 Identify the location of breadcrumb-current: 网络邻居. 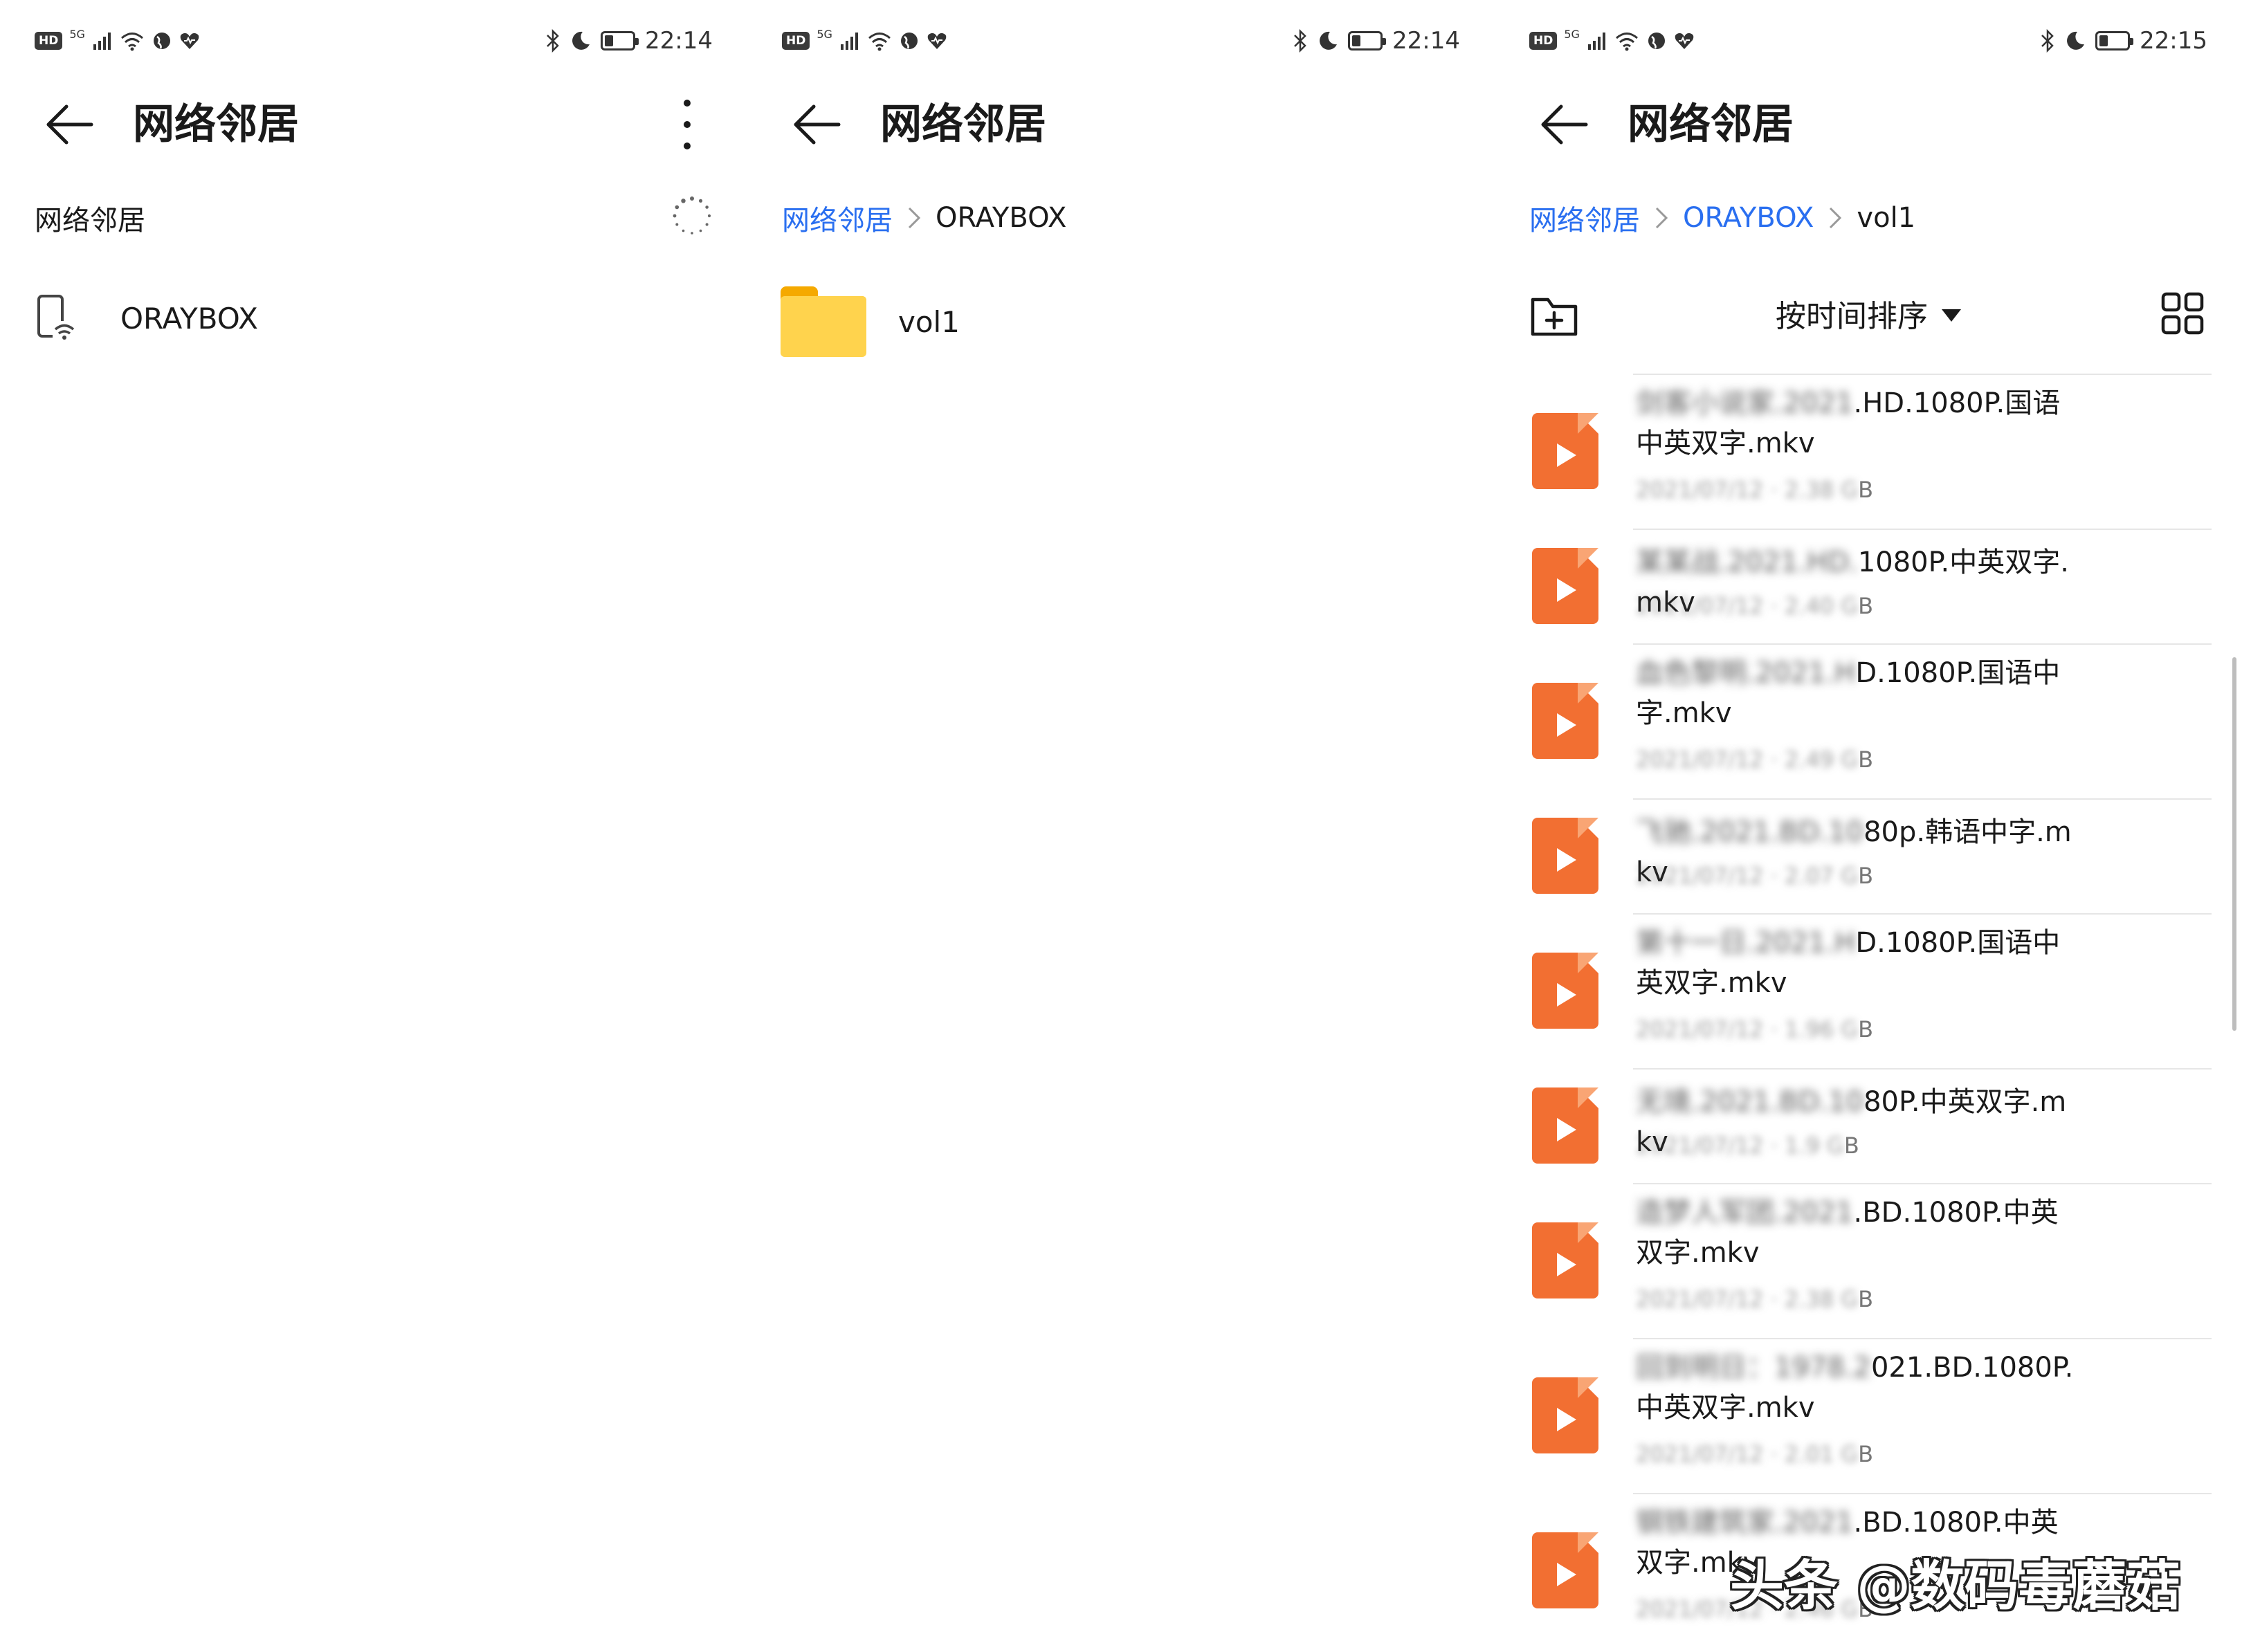
(90, 221).